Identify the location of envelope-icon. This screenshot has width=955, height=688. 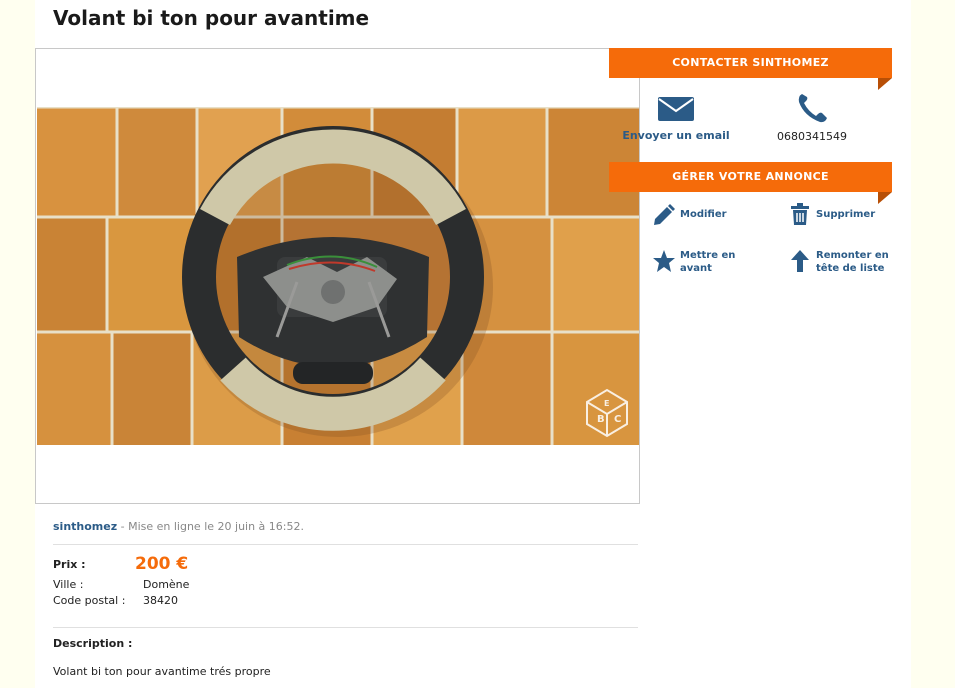
(676, 109).